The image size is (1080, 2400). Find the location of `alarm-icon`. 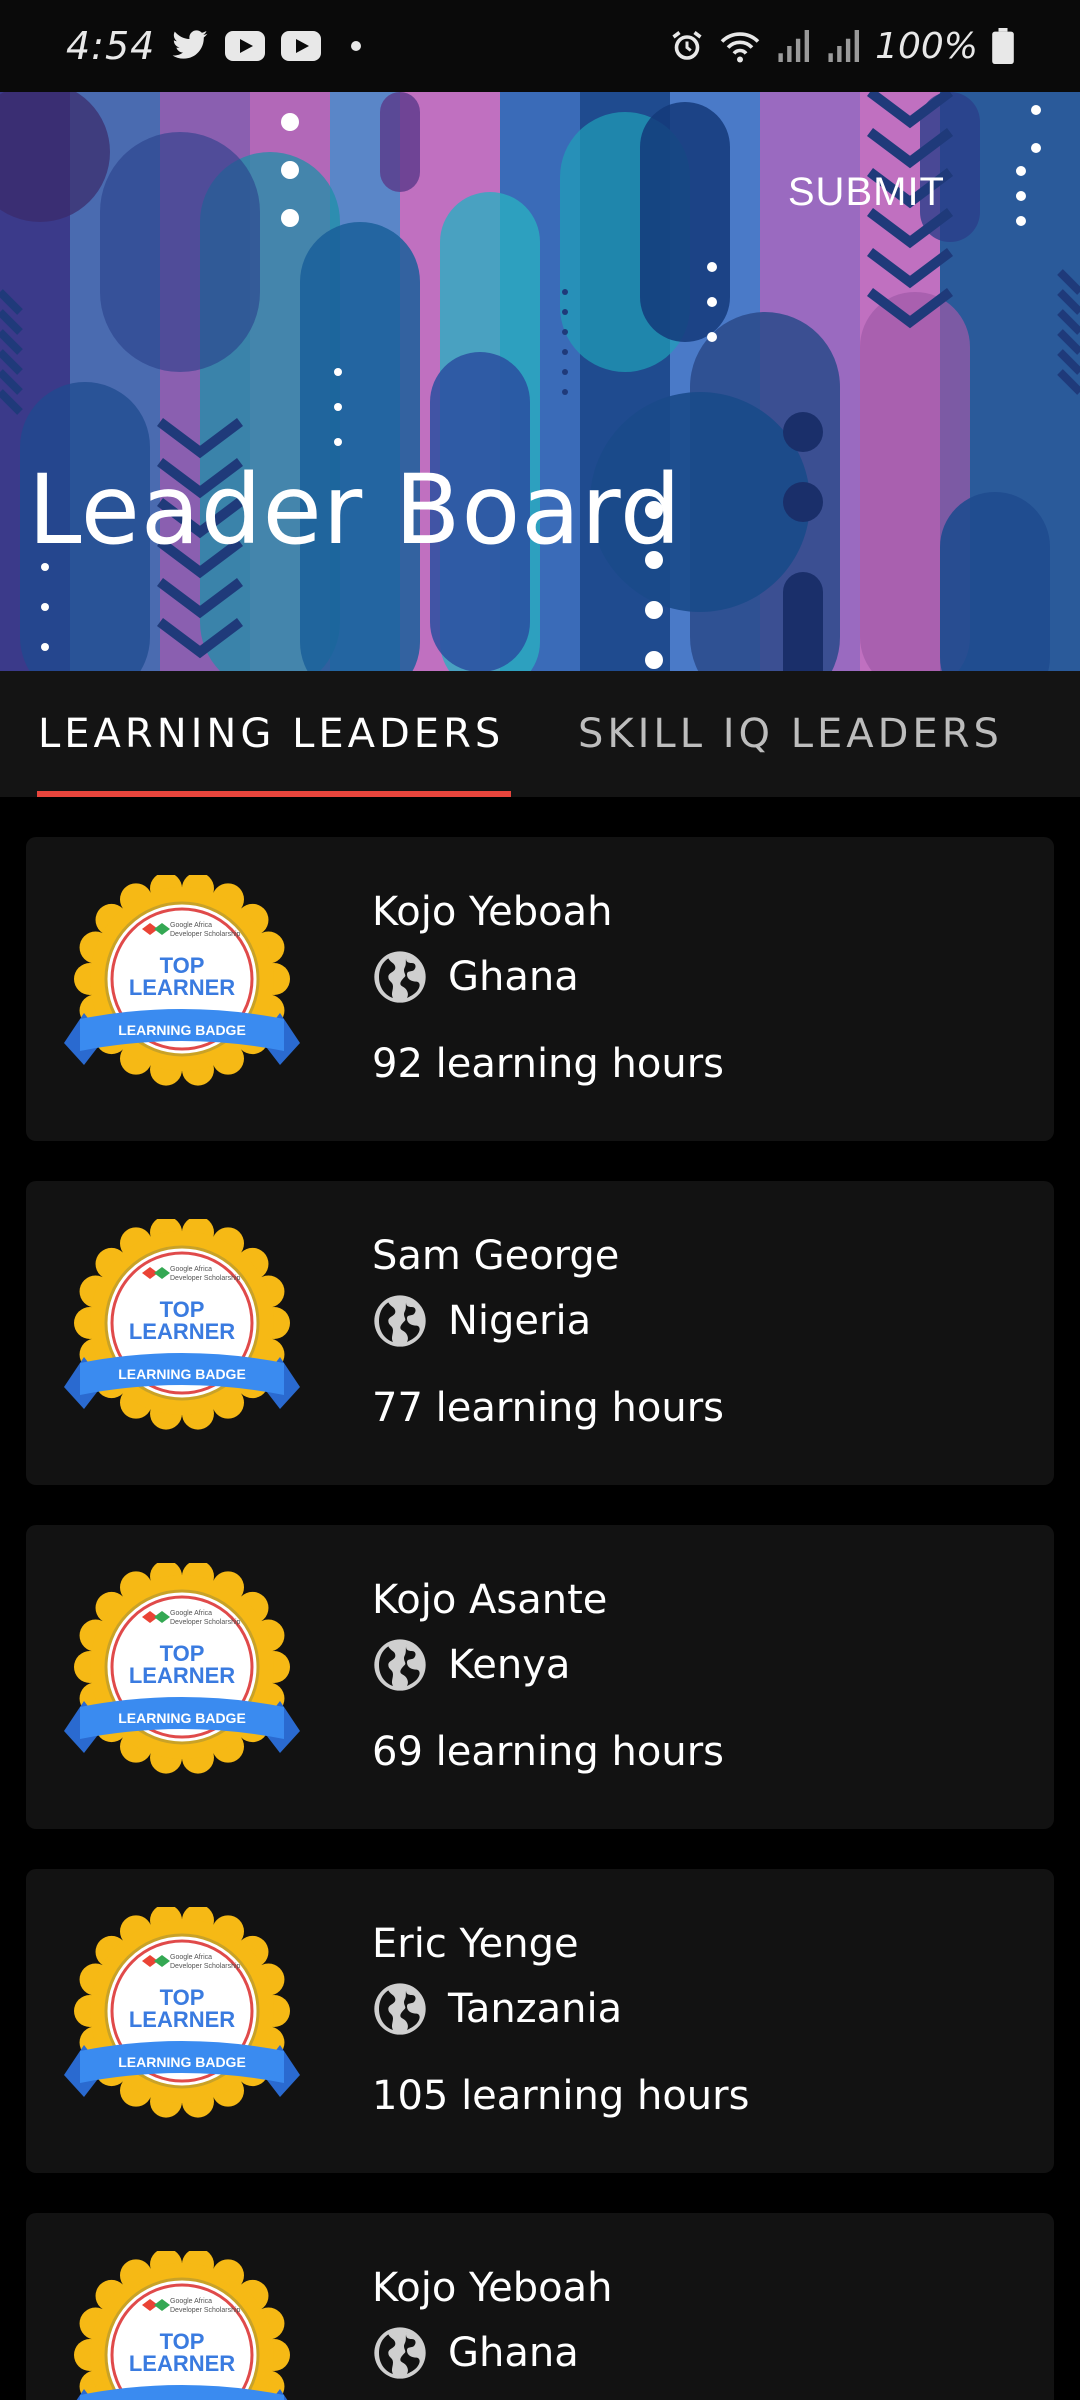

alarm-icon is located at coordinates (687, 46).